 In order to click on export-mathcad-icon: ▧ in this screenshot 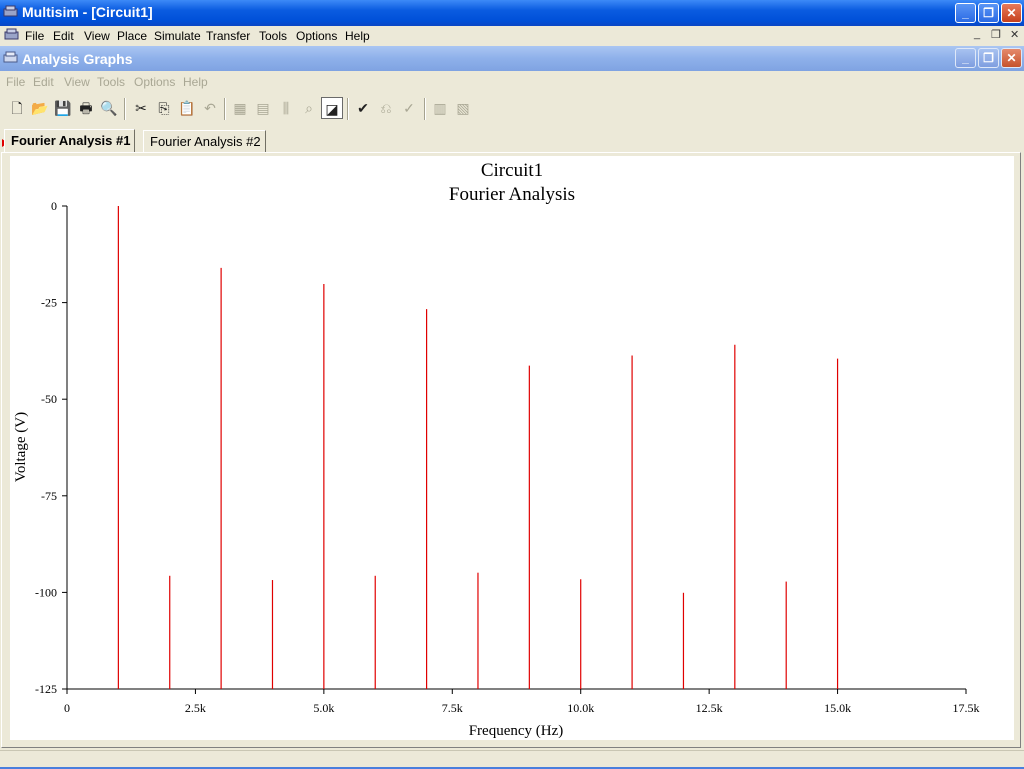, I will do `click(463, 108)`.